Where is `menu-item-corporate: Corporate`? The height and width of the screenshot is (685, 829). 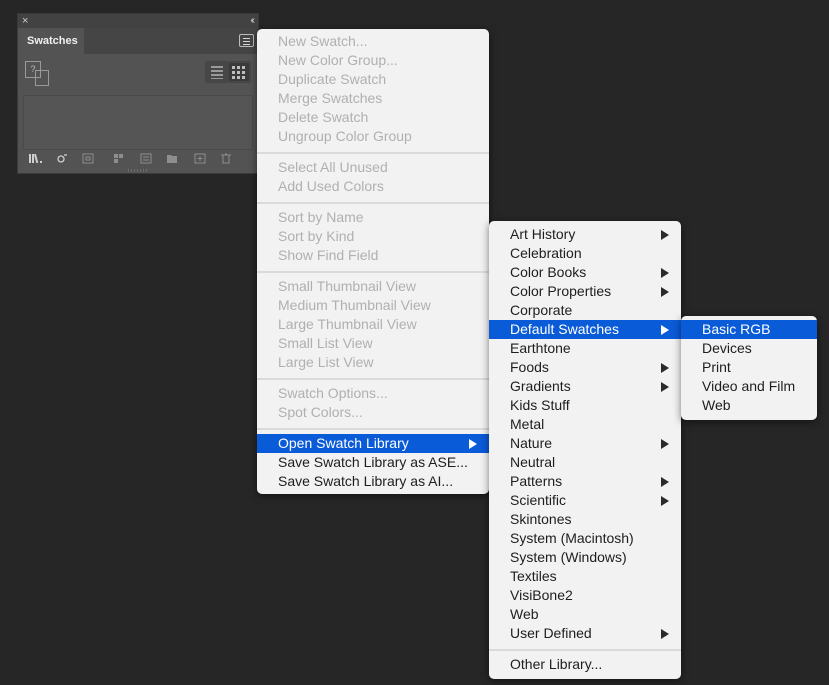
menu-item-corporate: Corporate is located at coordinates (585, 310).